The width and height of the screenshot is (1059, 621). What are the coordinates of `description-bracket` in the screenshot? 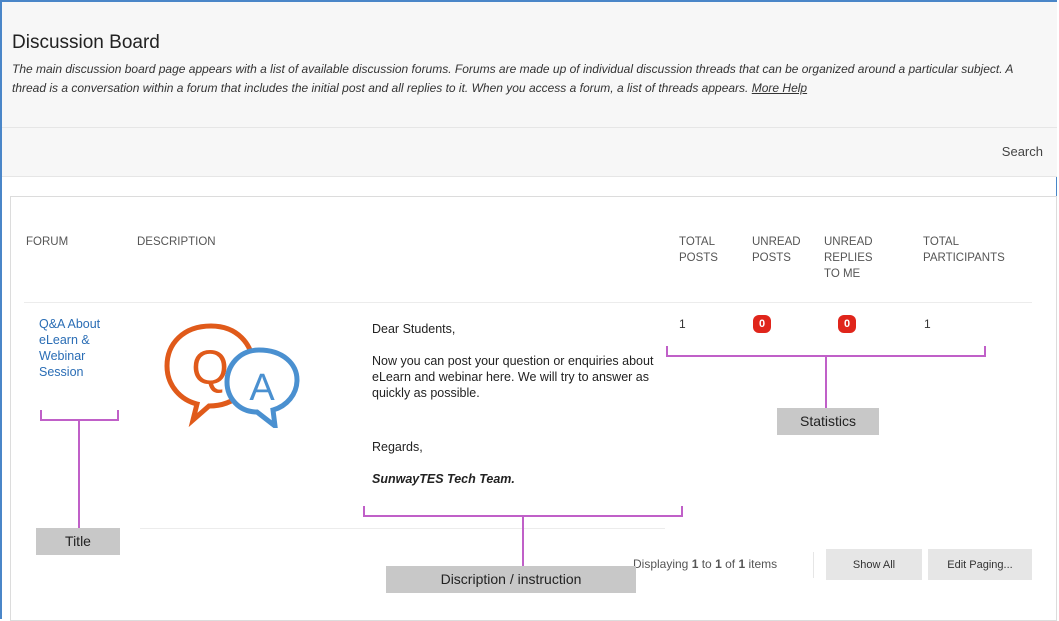 It's located at (523, 511).